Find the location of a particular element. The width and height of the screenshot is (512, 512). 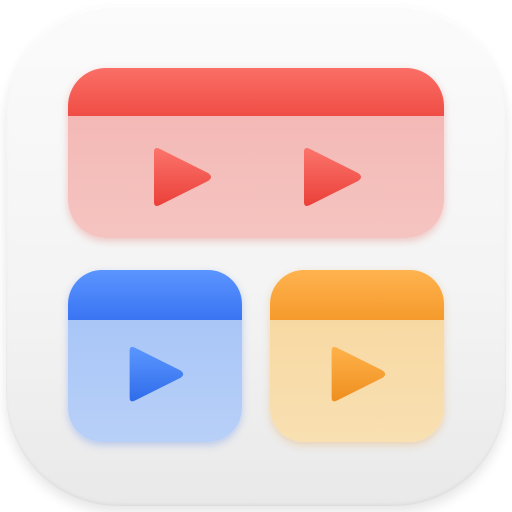

orange-panel-title-bar is located at coordinates (357, 295).